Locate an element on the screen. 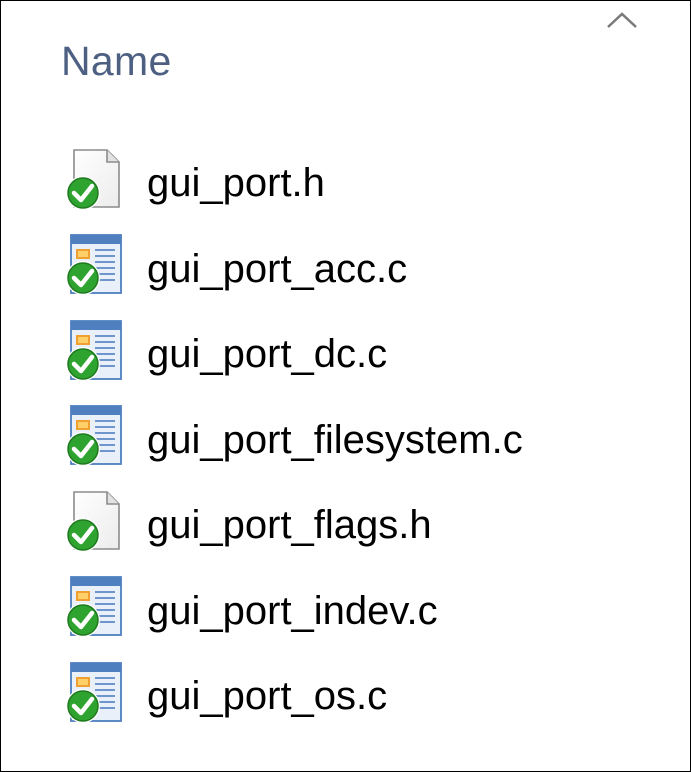 This screenshot has height=772, width=691. file-row: gui_port_os.c is located at coordinates (361, 697).